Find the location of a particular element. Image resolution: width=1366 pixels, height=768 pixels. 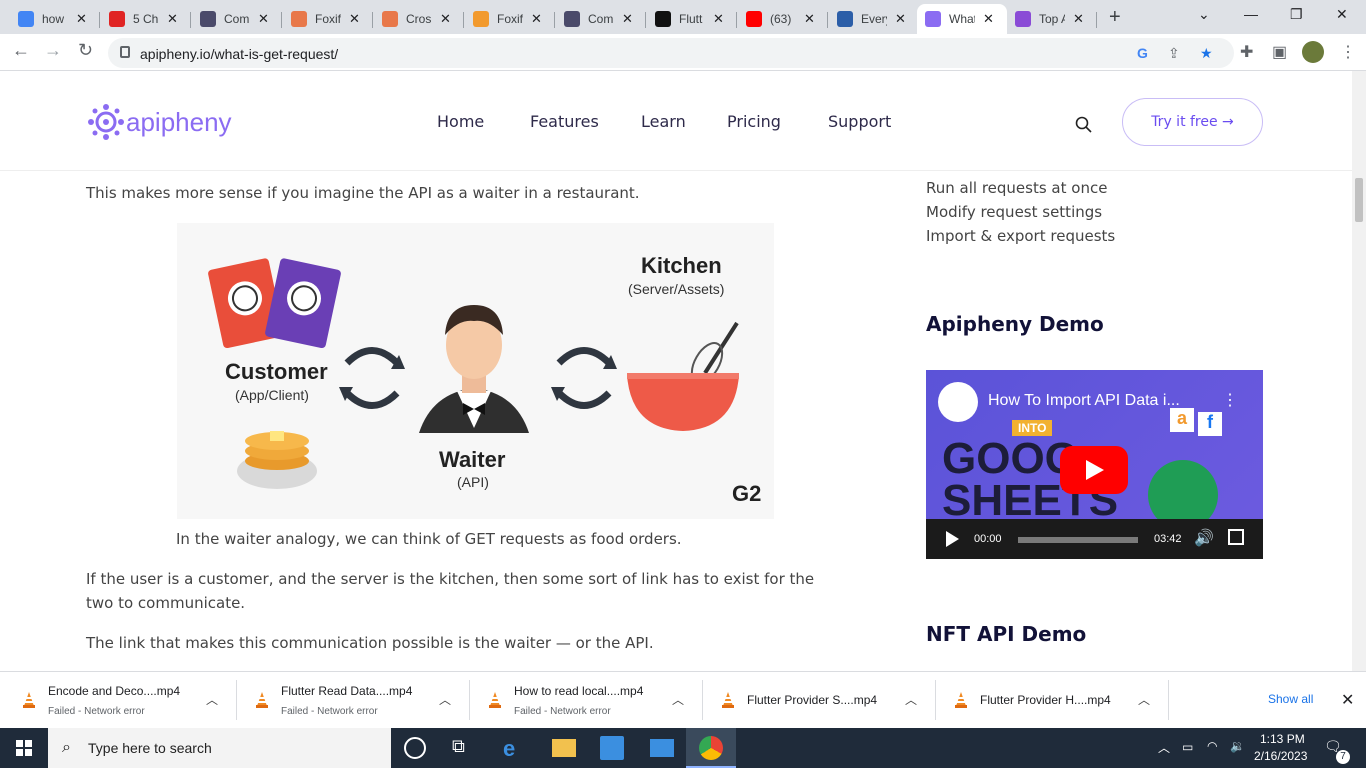

download-item: Flutter Provider S....mp4 ︿ is located at coordinates (828, 700).